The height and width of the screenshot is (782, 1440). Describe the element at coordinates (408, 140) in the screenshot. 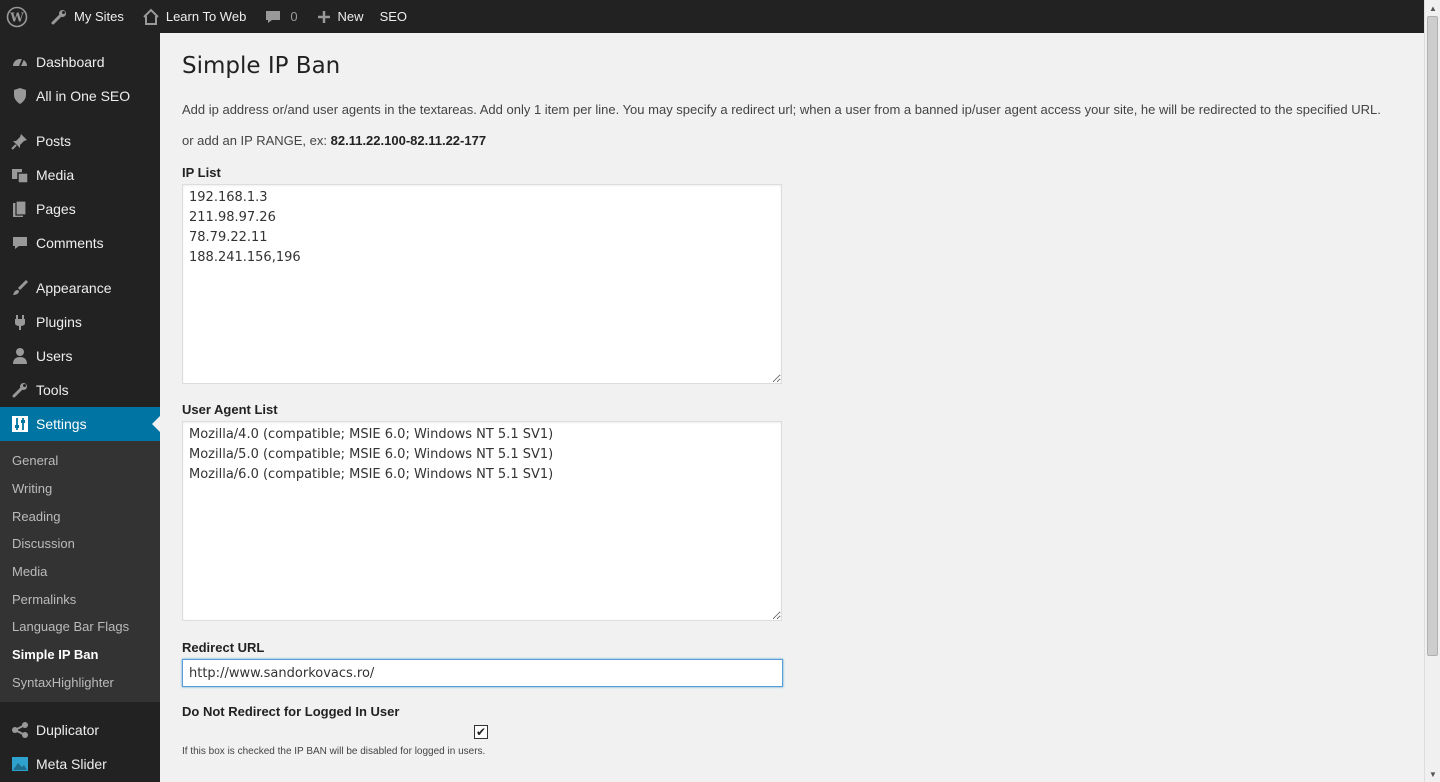

I see `ip-range-example: 82.11.22.100-82.11.22-177` at that location.